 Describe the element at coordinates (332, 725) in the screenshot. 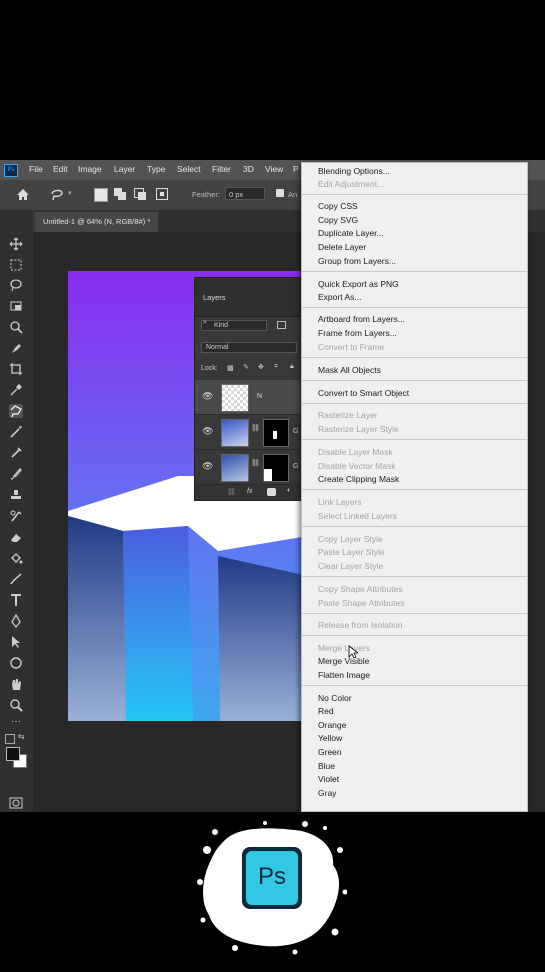

I see `menu-item: Orange` at that location.